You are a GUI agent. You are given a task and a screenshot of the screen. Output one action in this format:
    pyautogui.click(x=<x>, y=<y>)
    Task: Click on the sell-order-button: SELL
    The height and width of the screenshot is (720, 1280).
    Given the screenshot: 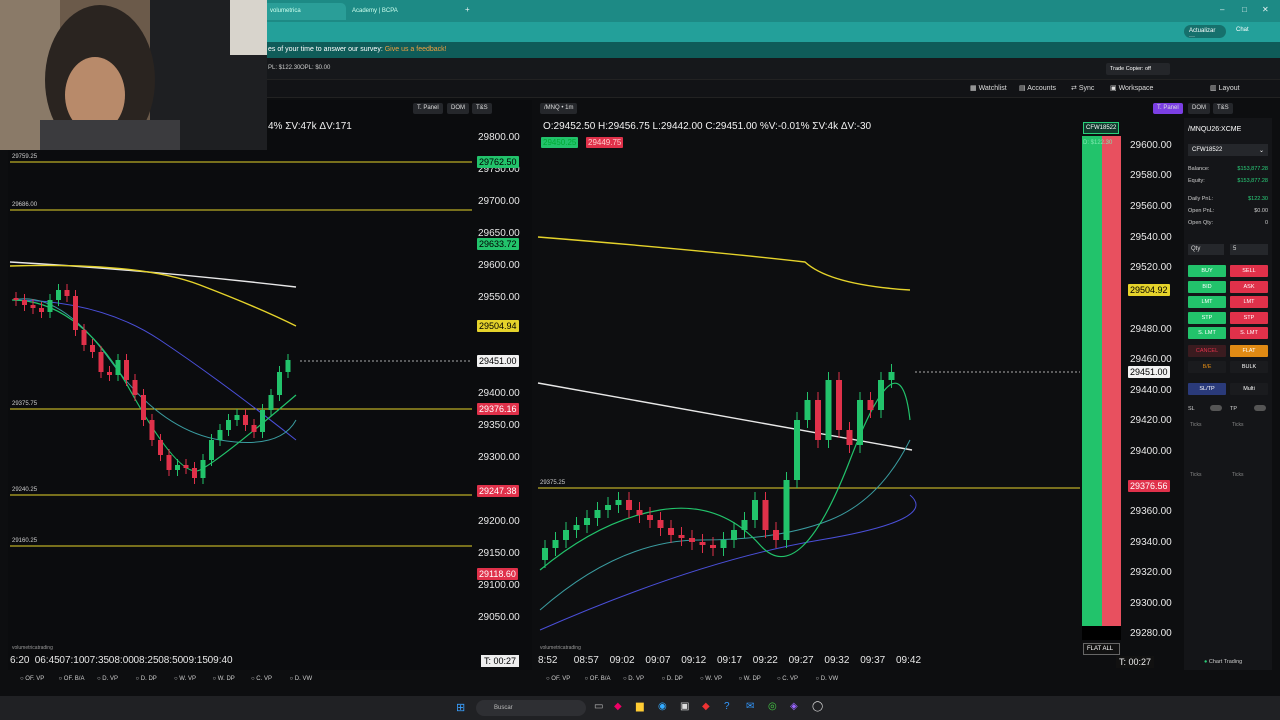 What is the action you would take?
    pyautogui.click(x=1249, y=271)
    